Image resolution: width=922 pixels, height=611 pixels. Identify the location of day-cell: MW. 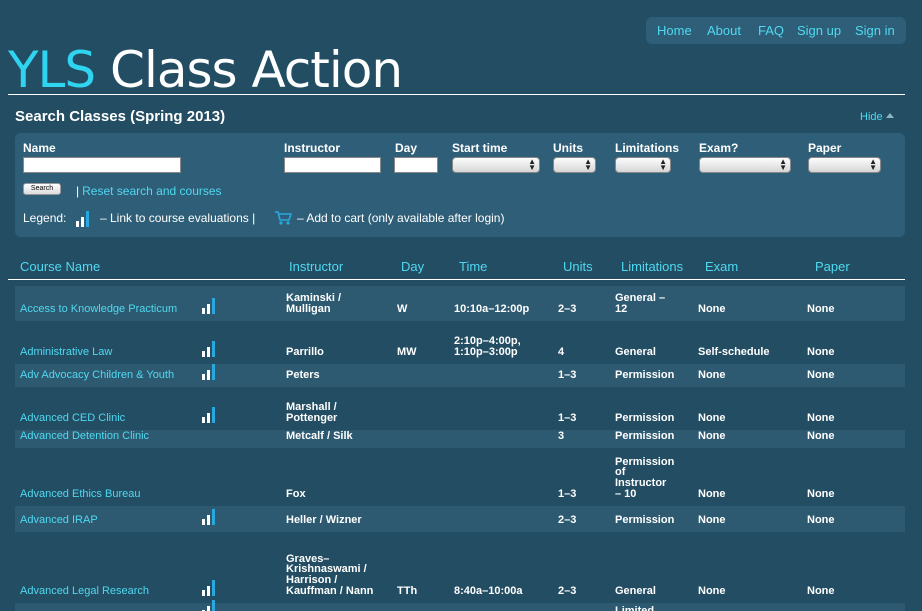
(407, 352).